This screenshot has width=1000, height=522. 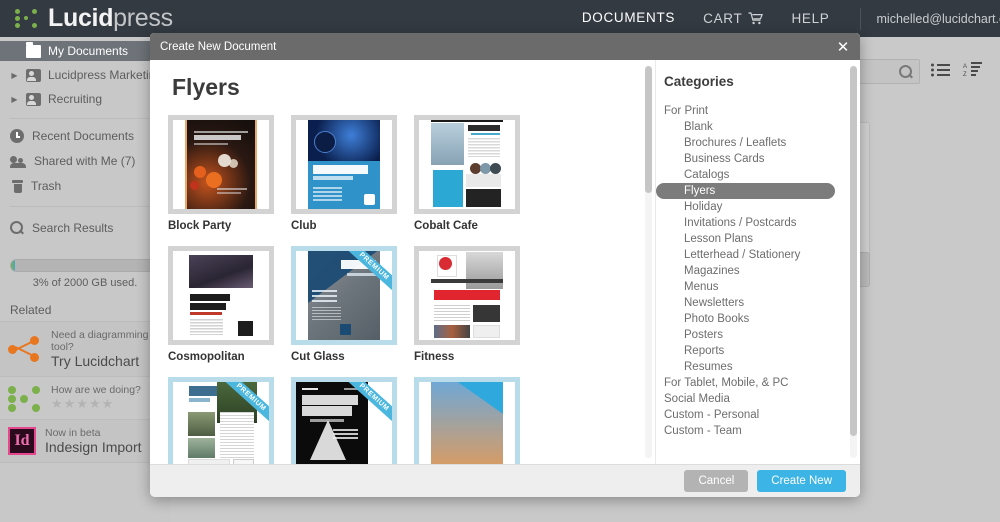 I want to click on sidebar-item-recruiting: ▶ Recruiting, so click(x=85, y=99).